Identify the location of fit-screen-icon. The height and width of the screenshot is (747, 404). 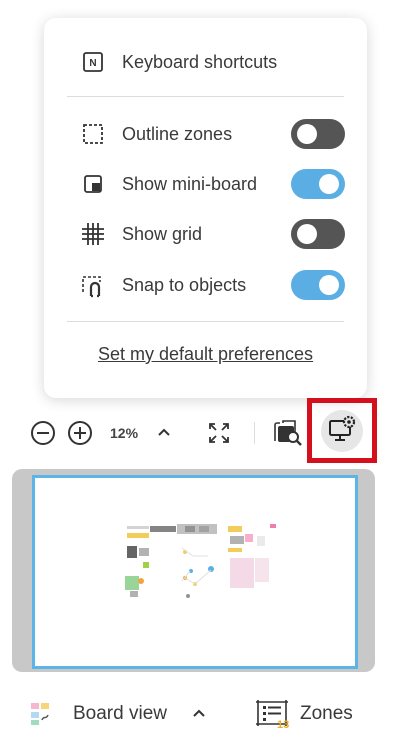
(219, 433).